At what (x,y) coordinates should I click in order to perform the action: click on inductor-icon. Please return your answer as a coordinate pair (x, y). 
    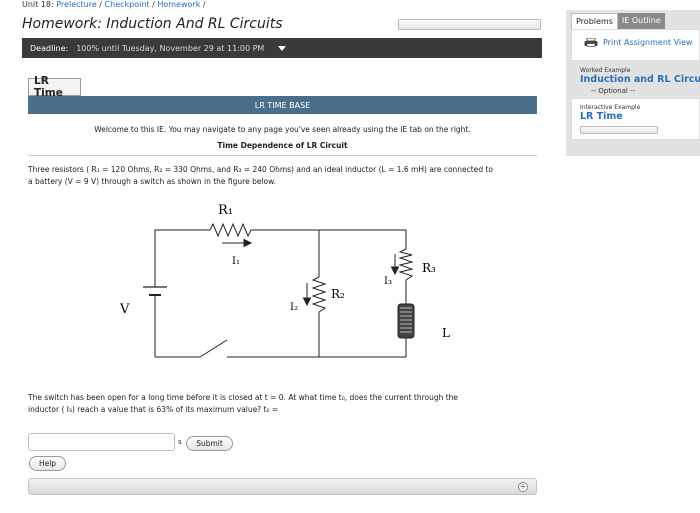
    Looking at the image, I should click on (406, 321).